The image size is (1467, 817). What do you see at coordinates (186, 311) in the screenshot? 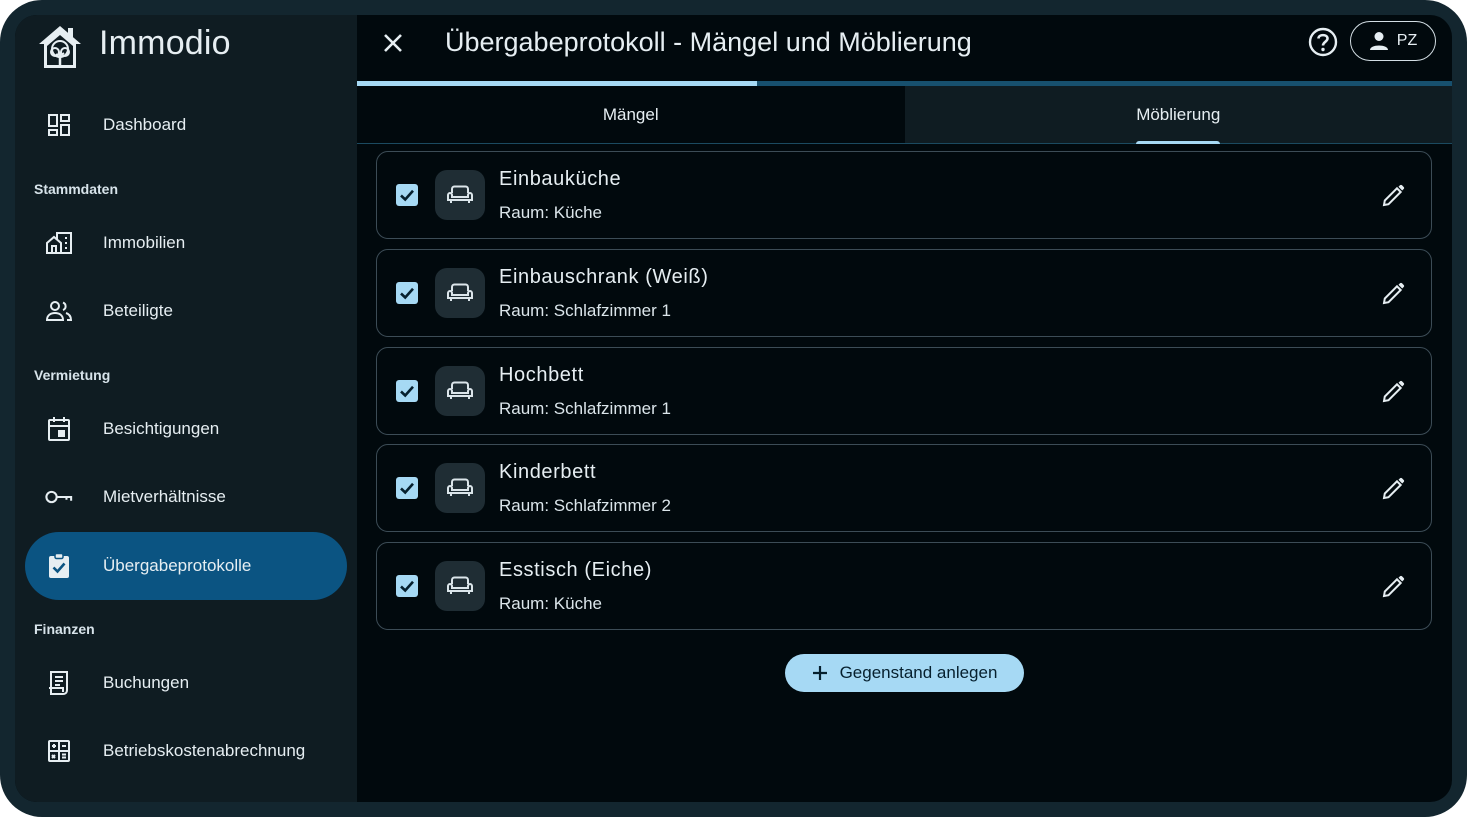
I see `sidebar-item-beteiligte: Beteiligte` at bounding box center [186, 311].